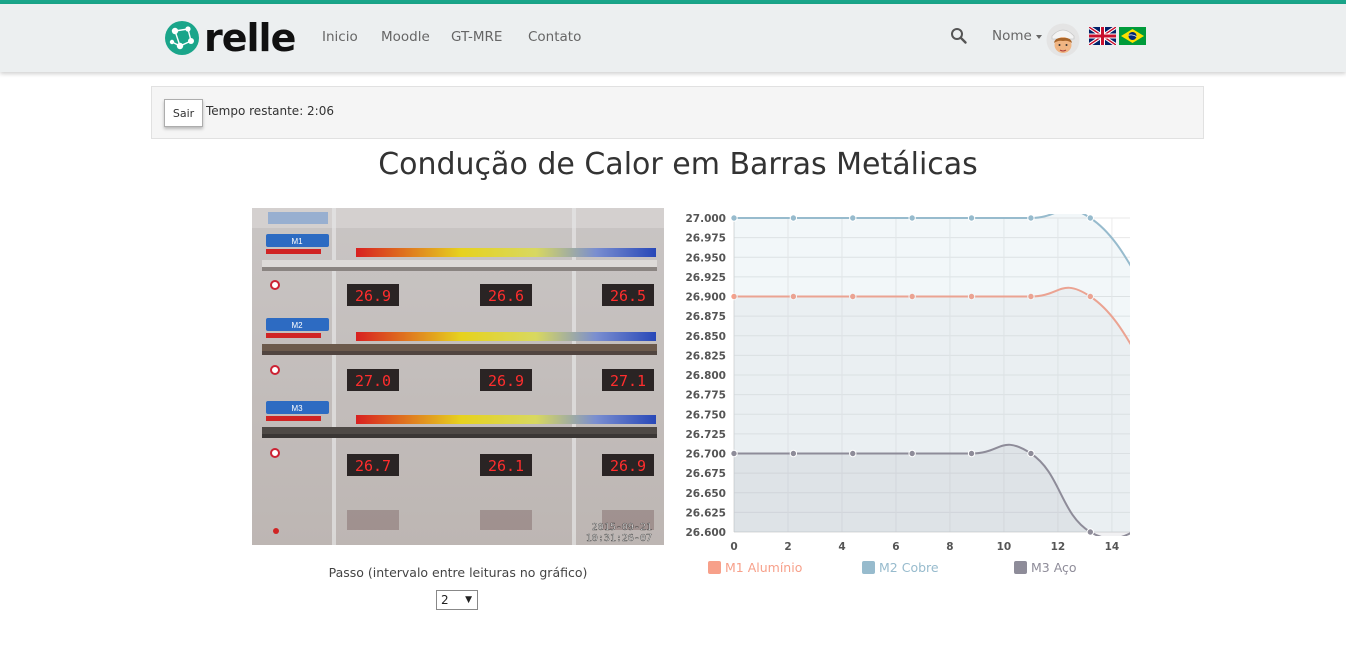 The height and width of the screenshot is (651, 1346). I want to click on legend-item: M1 Alumínio, so click(755, 567).